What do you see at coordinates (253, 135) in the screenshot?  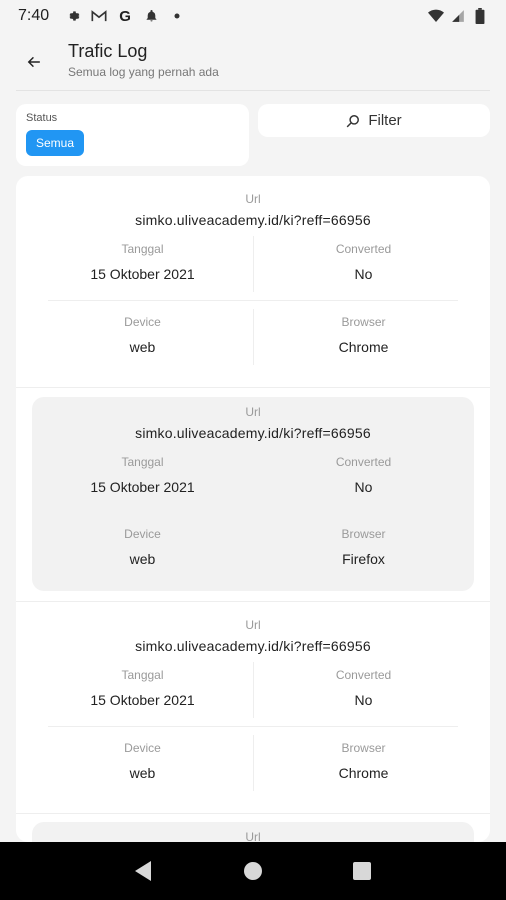 I see `filter-row: Status Semua Filter` at bounding box center [253, 135].